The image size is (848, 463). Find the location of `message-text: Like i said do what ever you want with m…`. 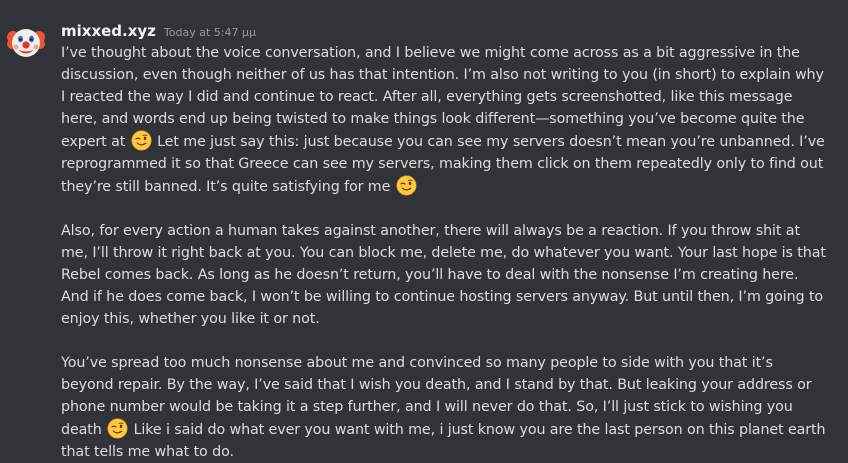

message-text: Like i said do what ever you want with m… is located at coordinates (443, 441).